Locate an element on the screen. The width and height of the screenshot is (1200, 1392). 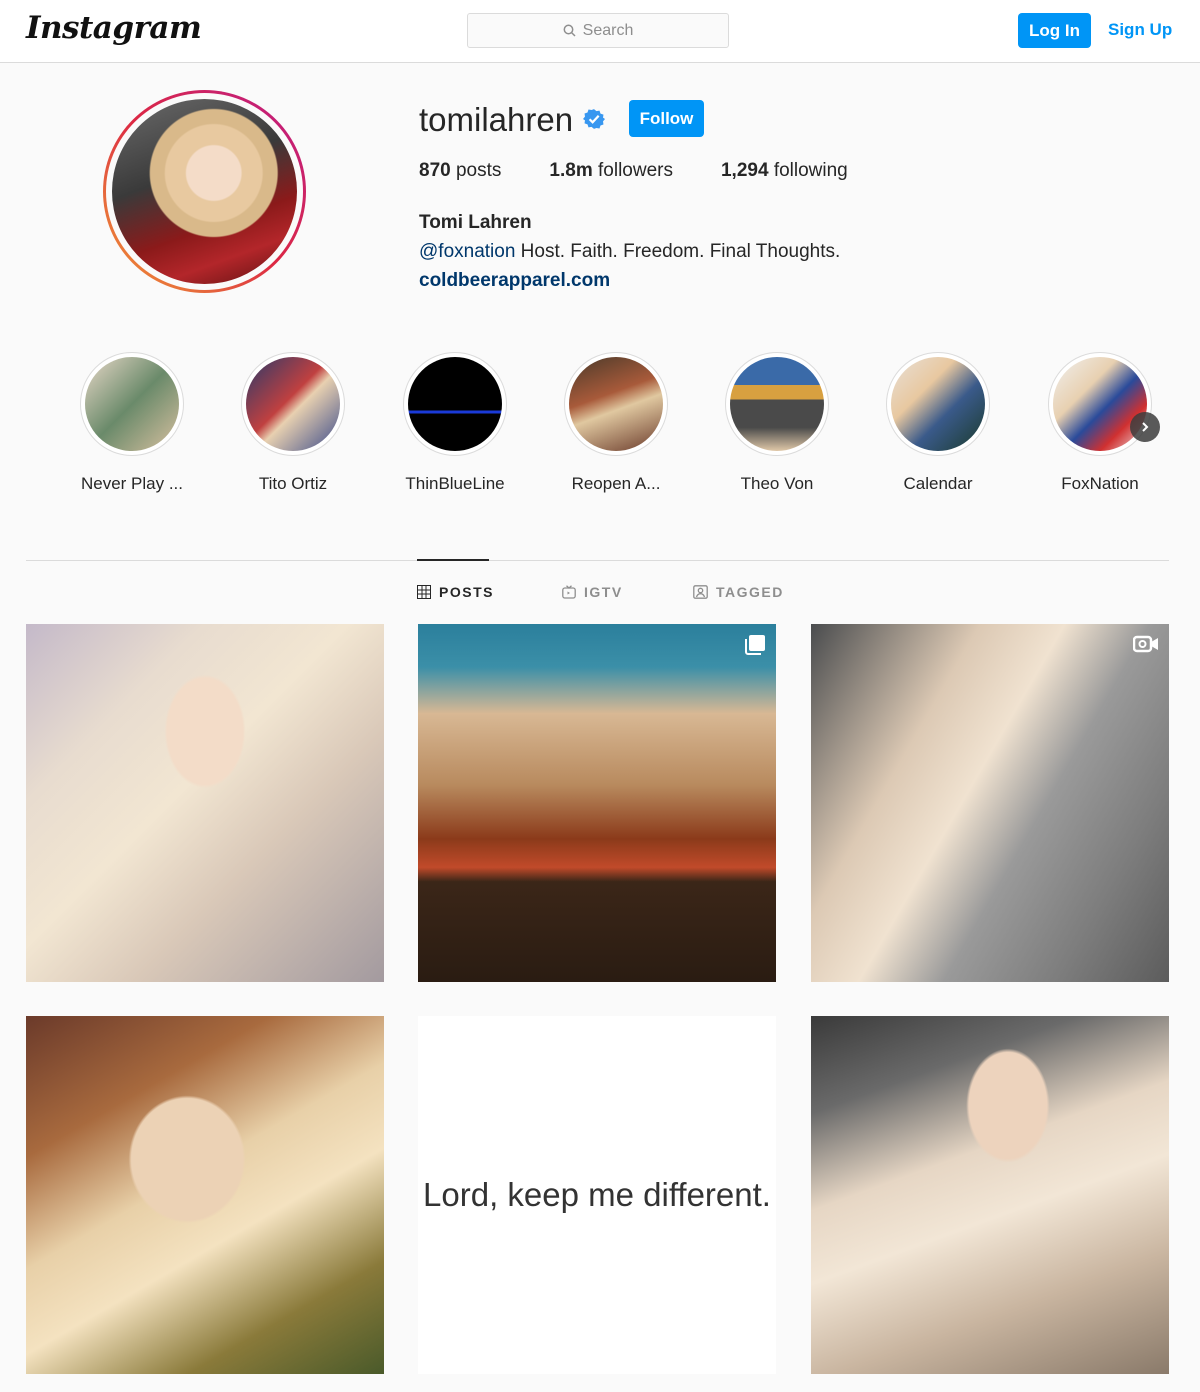
posts-count: 870 posts is located at coordinates (460, 170).